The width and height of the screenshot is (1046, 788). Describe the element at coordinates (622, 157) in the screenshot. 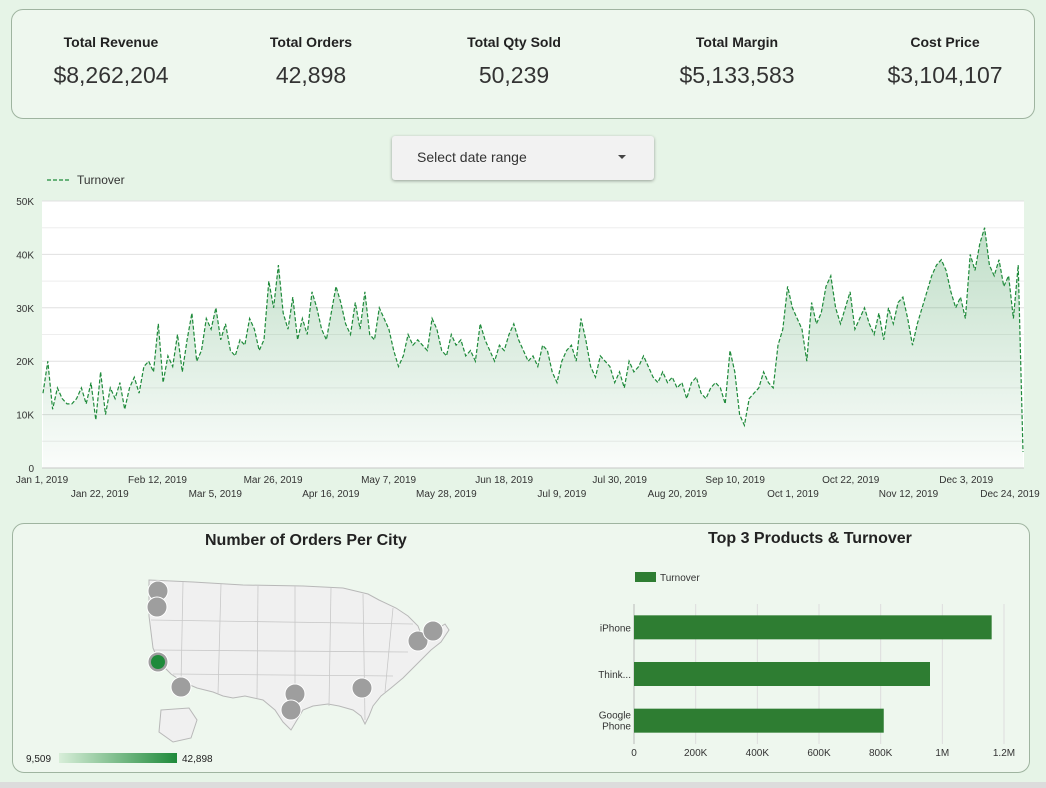

I see `chevron-down-icon` at that location.